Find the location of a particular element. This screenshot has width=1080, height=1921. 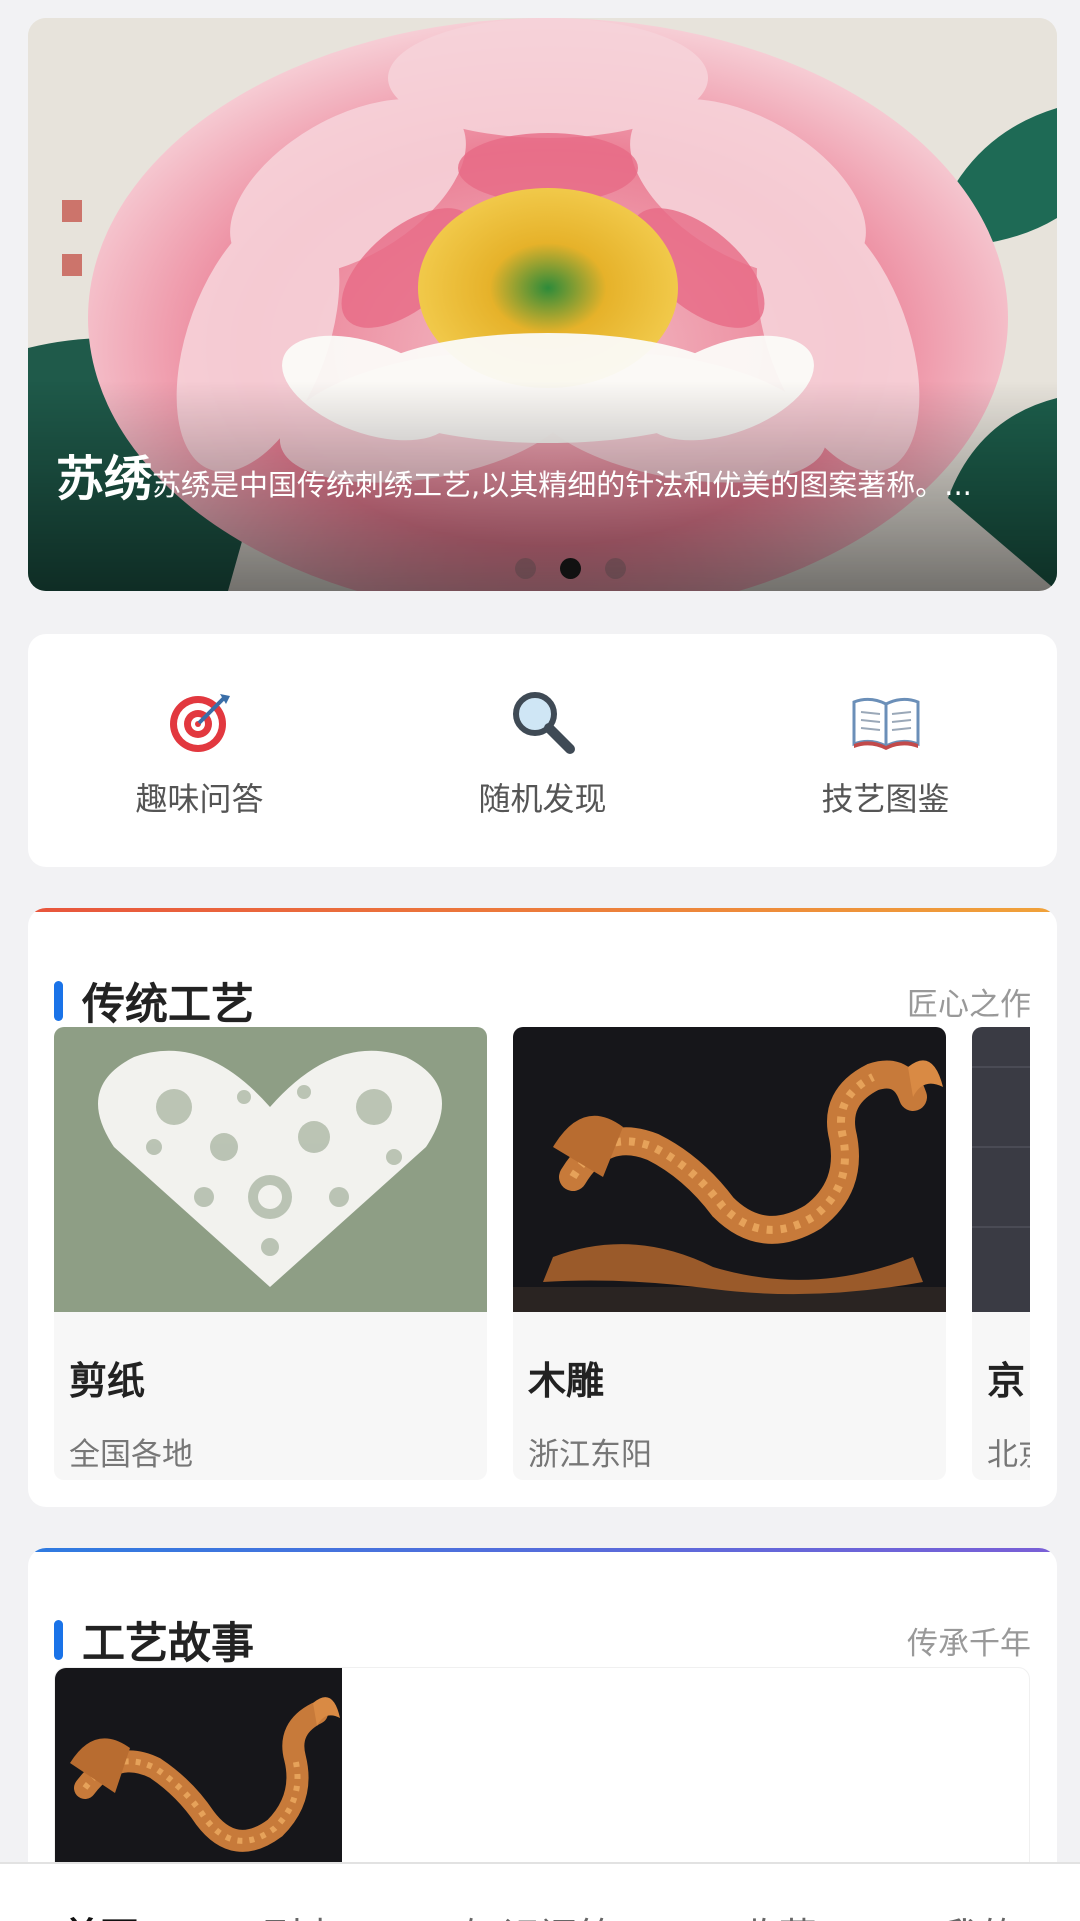

craft-card: 剪纸 全国各地 is located at coordinates (270, 1253).